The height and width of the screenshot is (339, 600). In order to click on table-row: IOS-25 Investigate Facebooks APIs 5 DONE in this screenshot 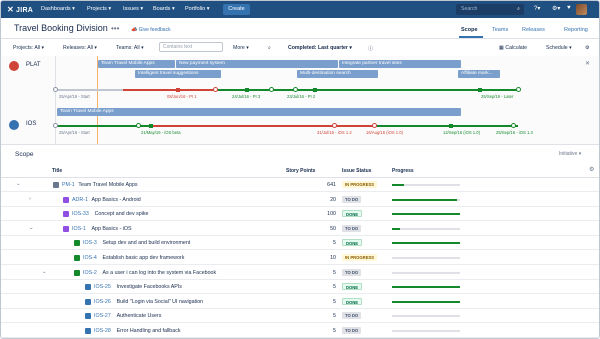, I will do `click(300, 287)`.